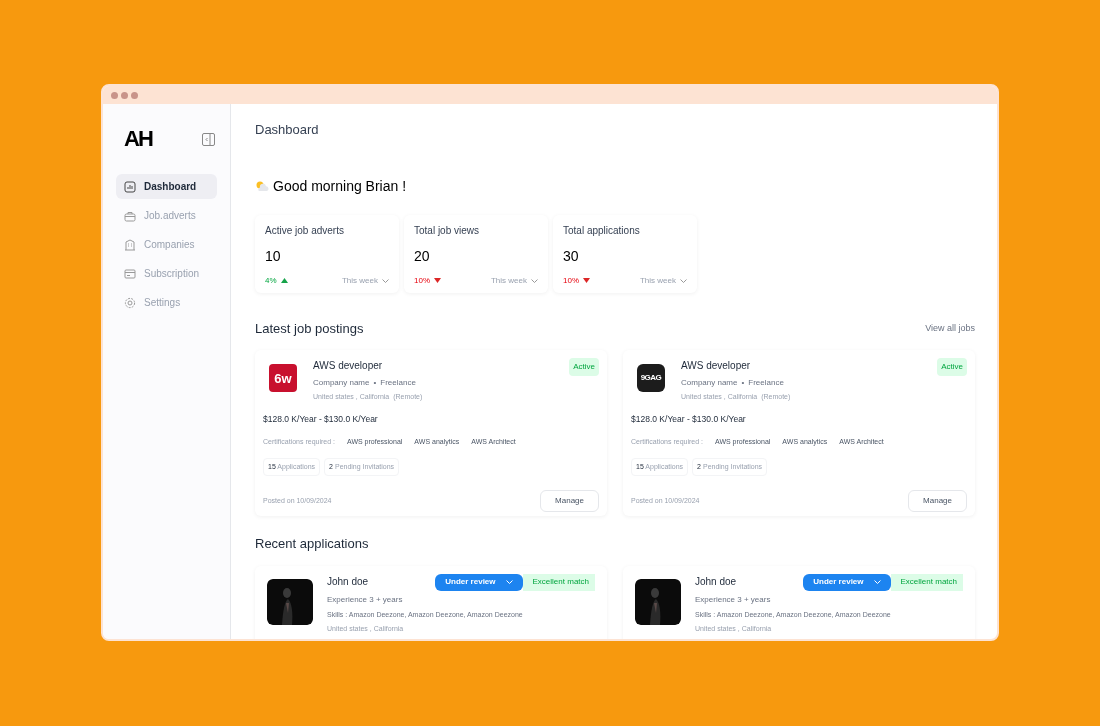  Describe the element at coordinates (130, 273) in the screenshot. I see `card-icon` at that location.